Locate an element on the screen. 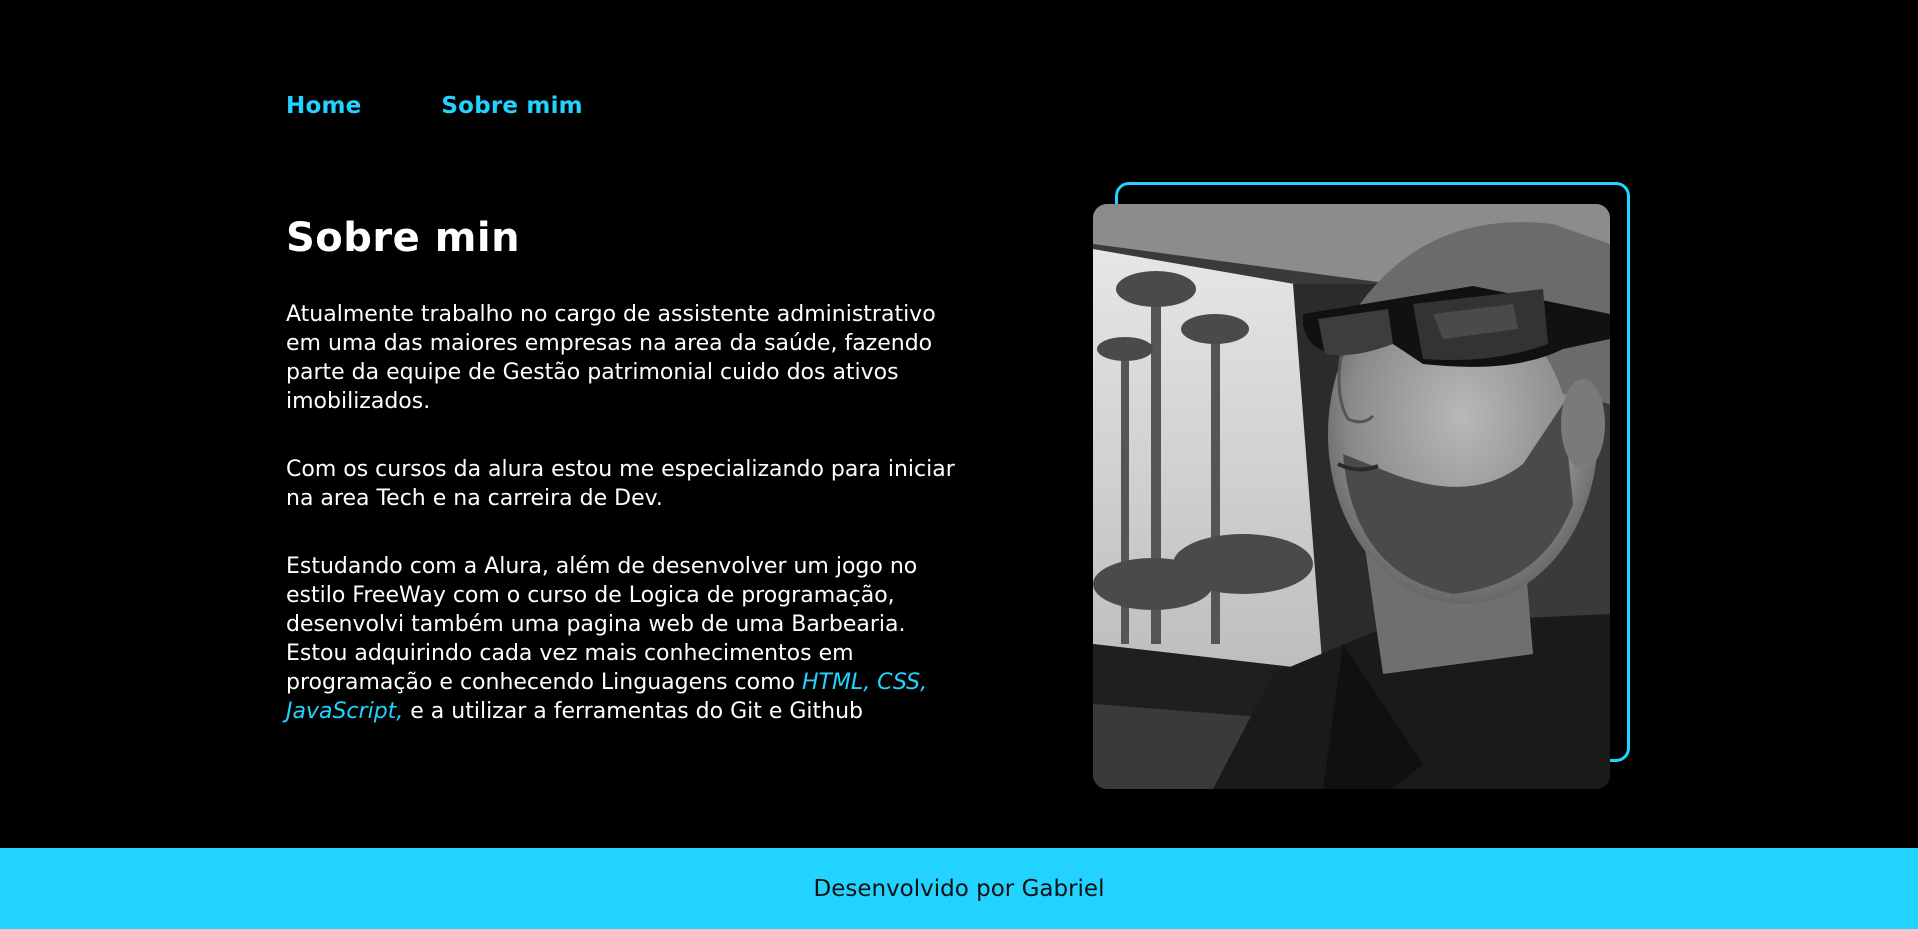  nav-link-sobre-mim: Sobre mim is located at coordinates (511, 106).